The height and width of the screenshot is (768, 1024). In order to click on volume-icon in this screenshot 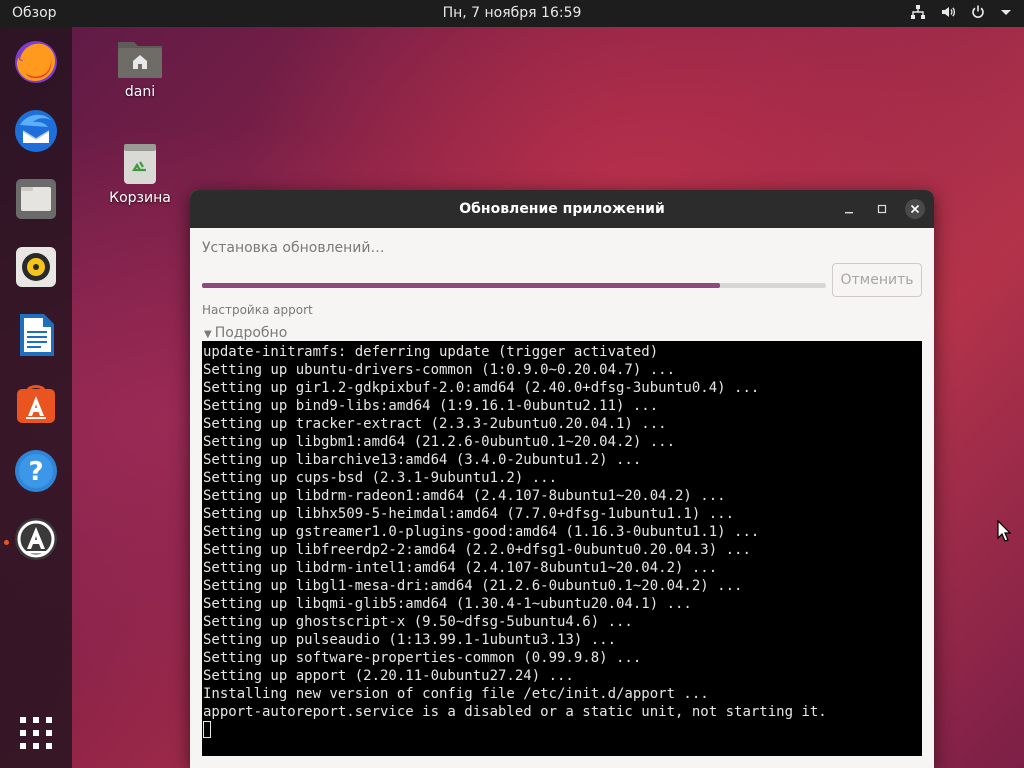, I will do `click(948, 12)`.